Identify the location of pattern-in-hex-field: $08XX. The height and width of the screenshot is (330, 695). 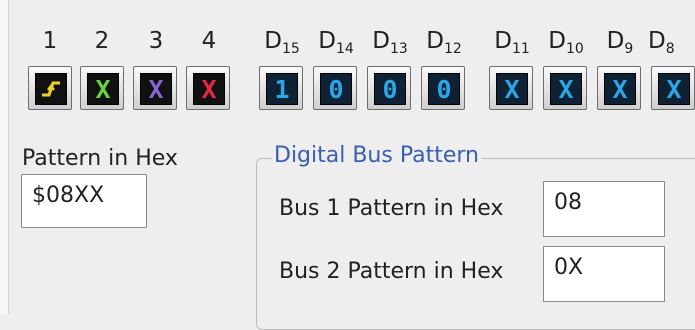
(84, 201).